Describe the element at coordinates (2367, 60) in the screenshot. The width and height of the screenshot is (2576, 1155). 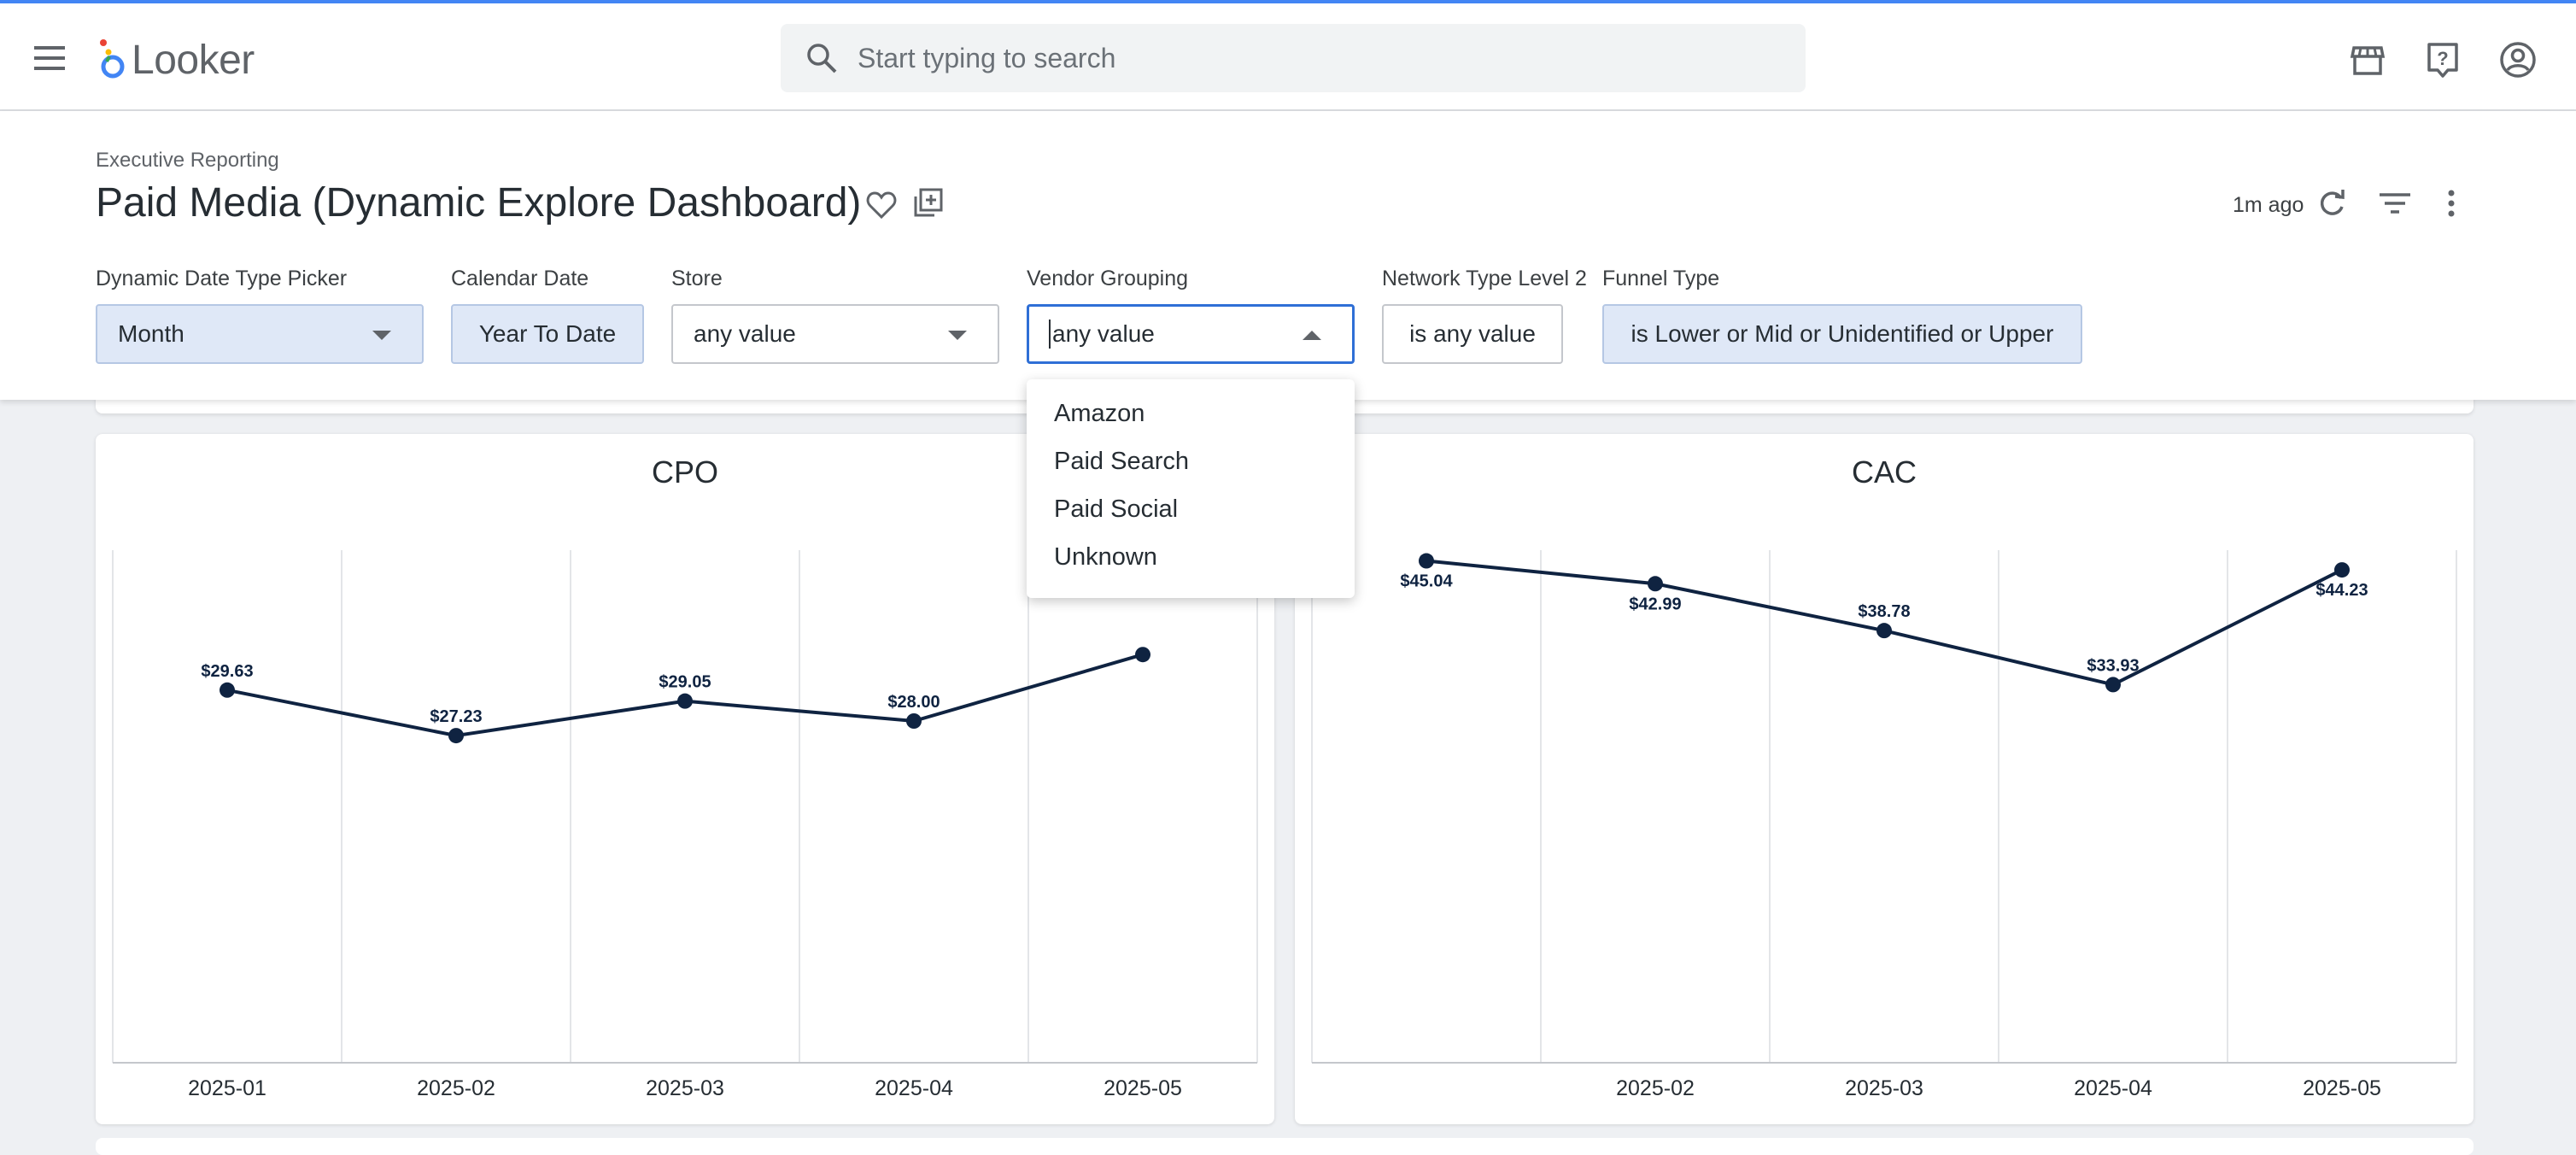
I see `marketplace-icon` at that location.